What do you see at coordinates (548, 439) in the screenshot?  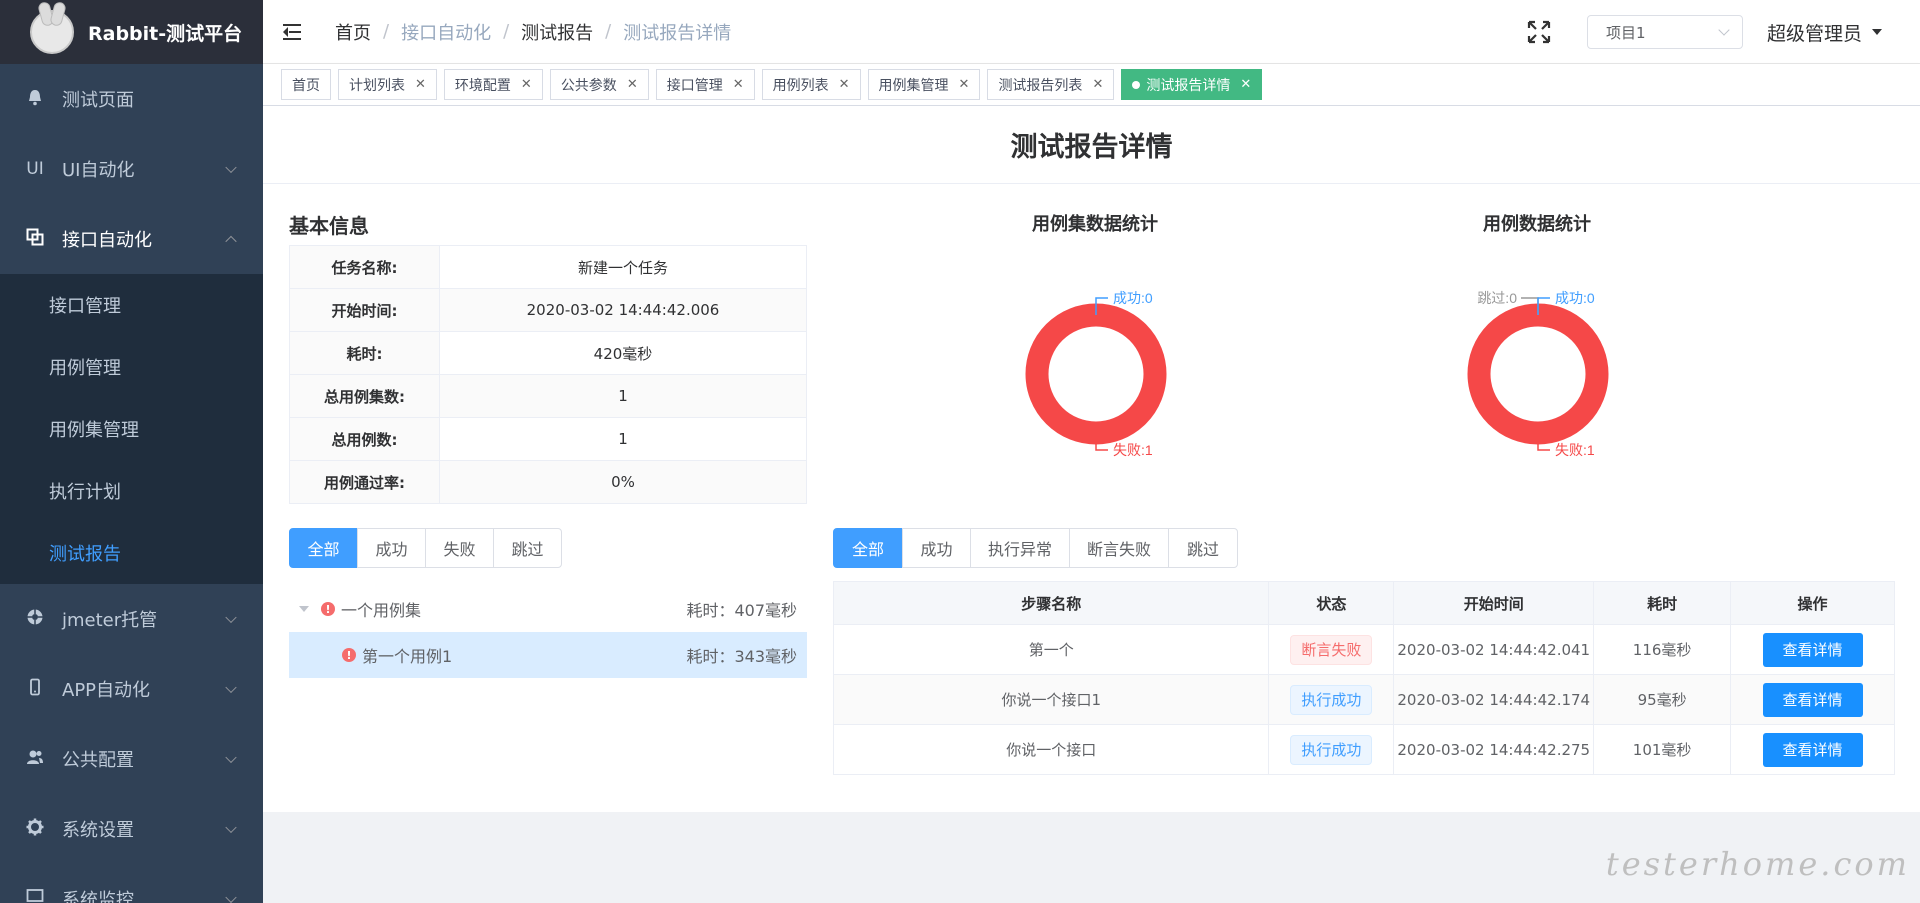 I see `info-row: 总用例数: 1` at bounding box center [548, 439].